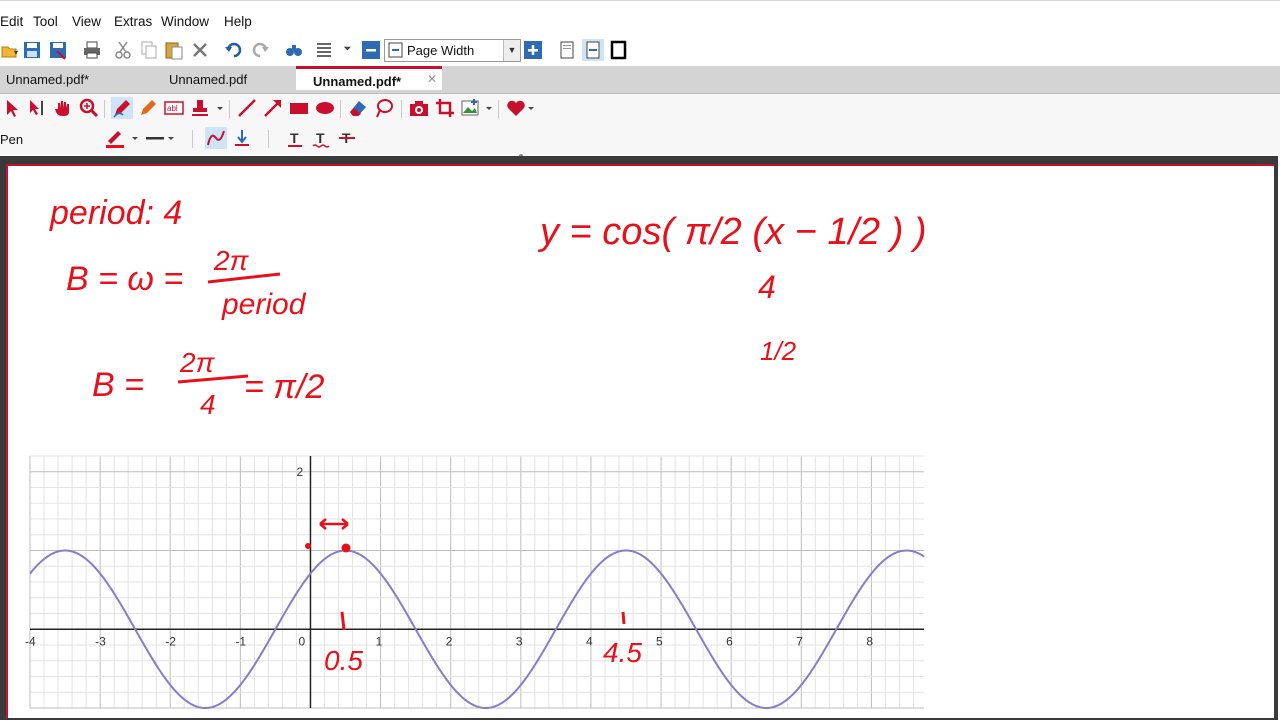 The width and height of the screenshot is (1280, 720). I want to click on smooth-stroke-icon, so click(216, 138).